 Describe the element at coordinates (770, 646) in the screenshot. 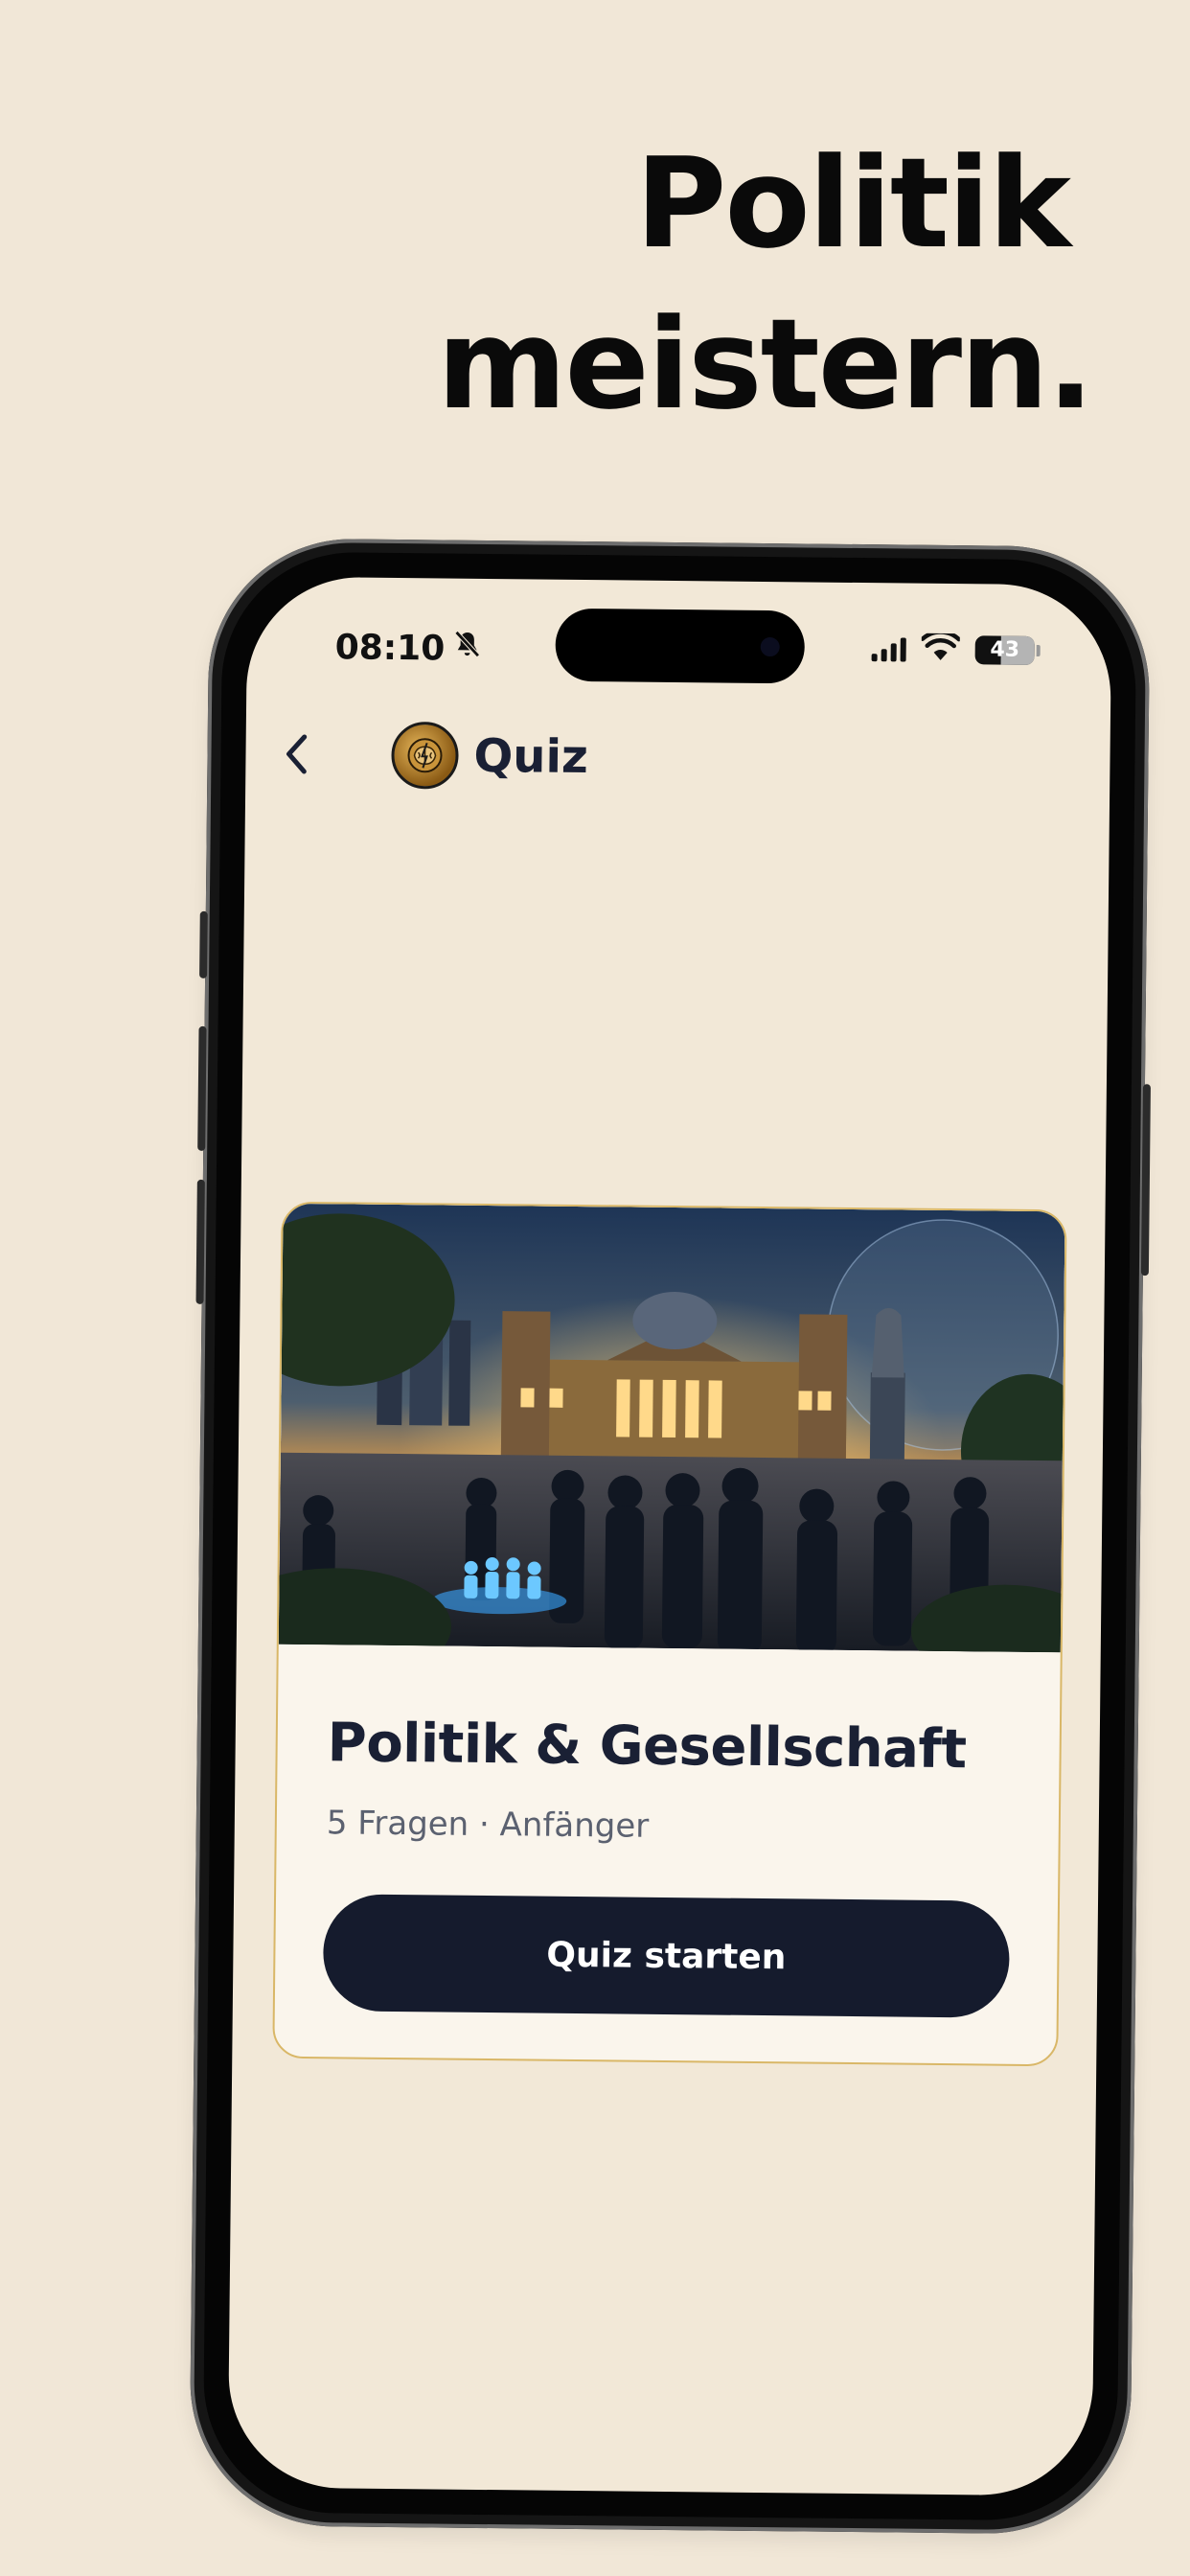

I see `camera-icon` at that location.